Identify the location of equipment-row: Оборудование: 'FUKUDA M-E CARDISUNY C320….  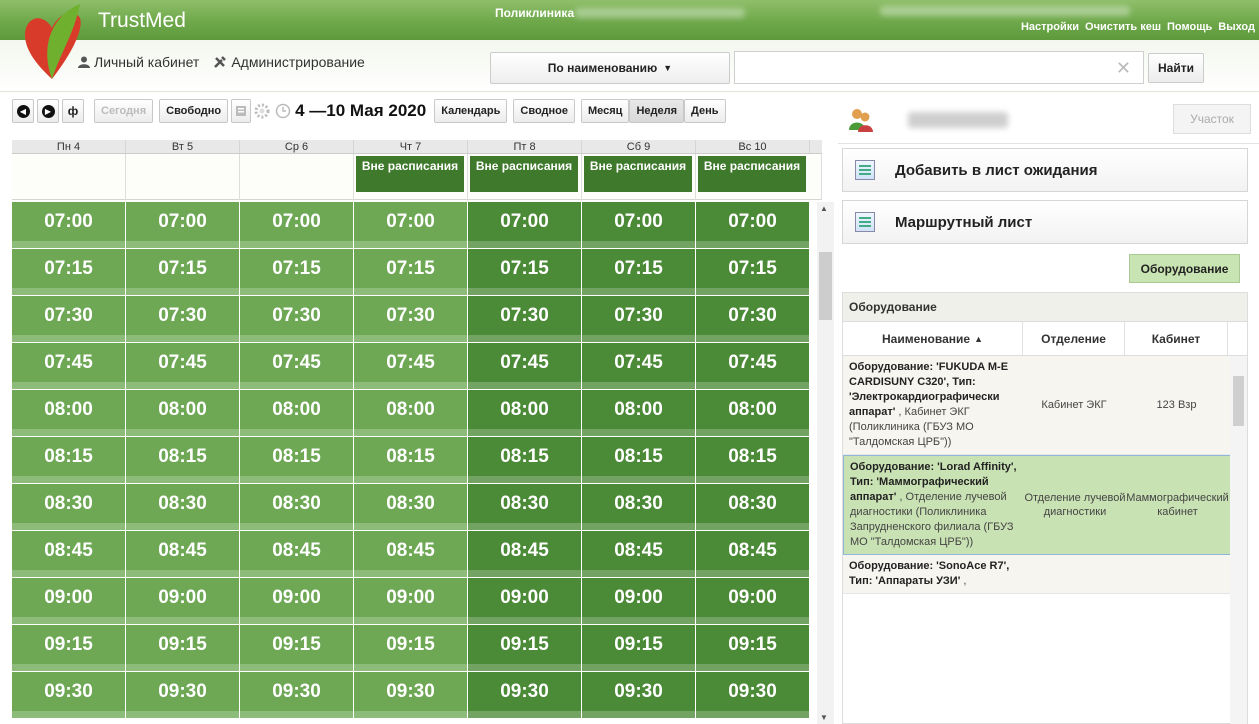
(1045, 405).